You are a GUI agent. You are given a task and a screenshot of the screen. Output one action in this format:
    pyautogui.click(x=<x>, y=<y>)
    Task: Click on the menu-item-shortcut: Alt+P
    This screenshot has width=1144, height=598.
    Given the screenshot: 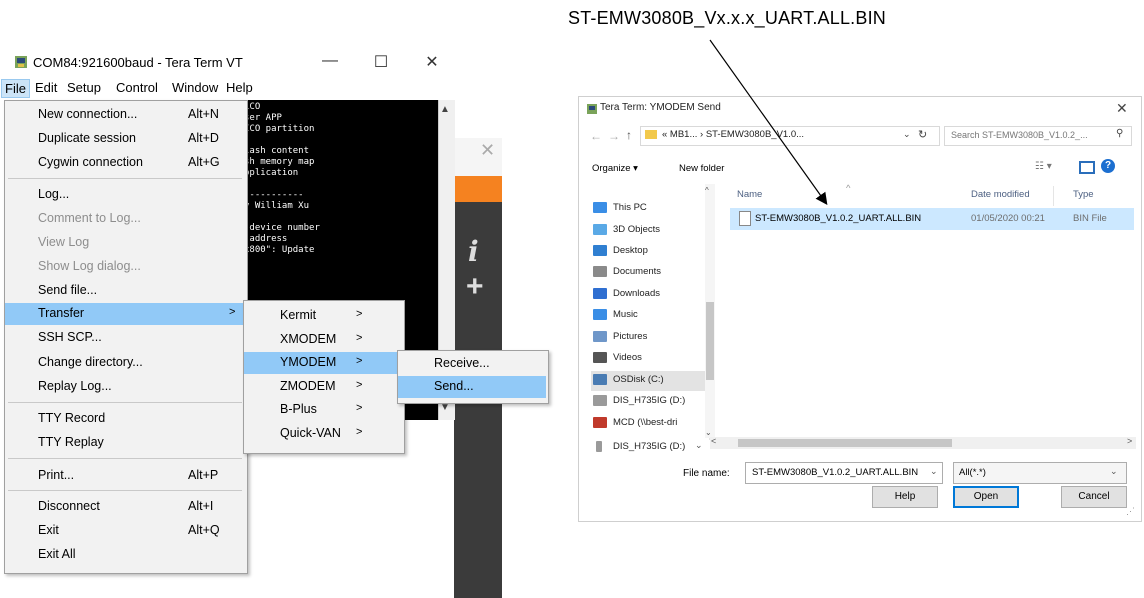 What is the action you would take?
    pyautogui.click(x=203, y=475)
    